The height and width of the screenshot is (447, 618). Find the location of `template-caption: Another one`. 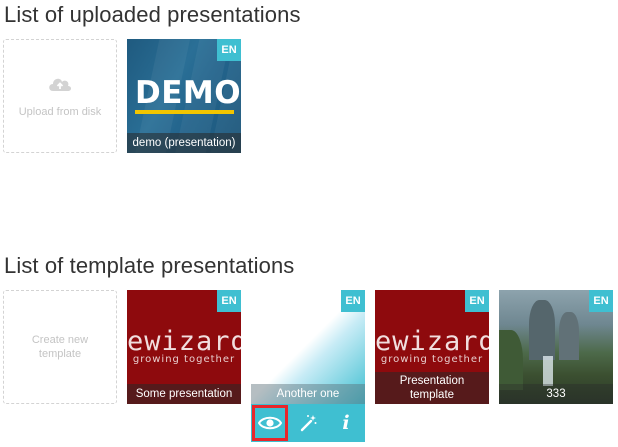

template-caption: Another one is located at coordinates (308, 394).